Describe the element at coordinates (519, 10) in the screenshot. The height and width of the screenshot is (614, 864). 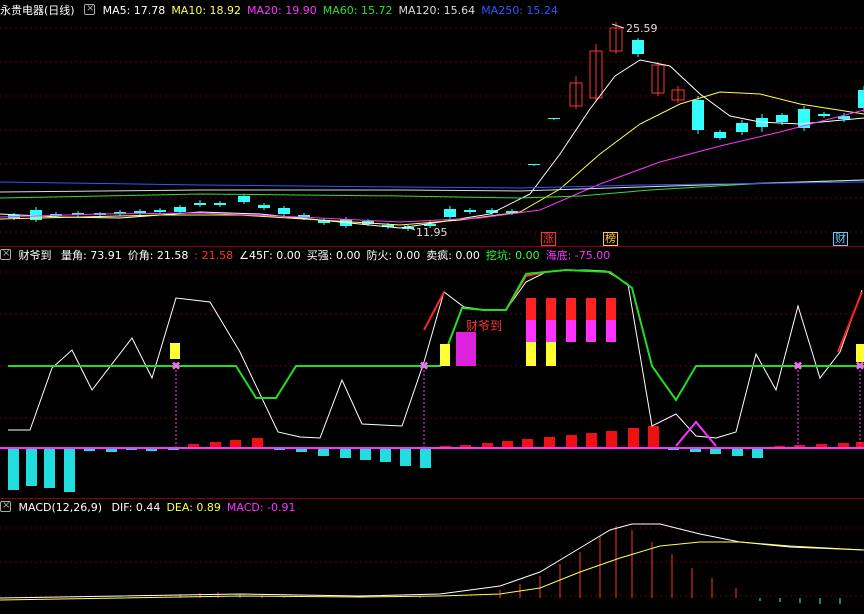
I see `ma-value-5: MA250: 15.24` at that location.